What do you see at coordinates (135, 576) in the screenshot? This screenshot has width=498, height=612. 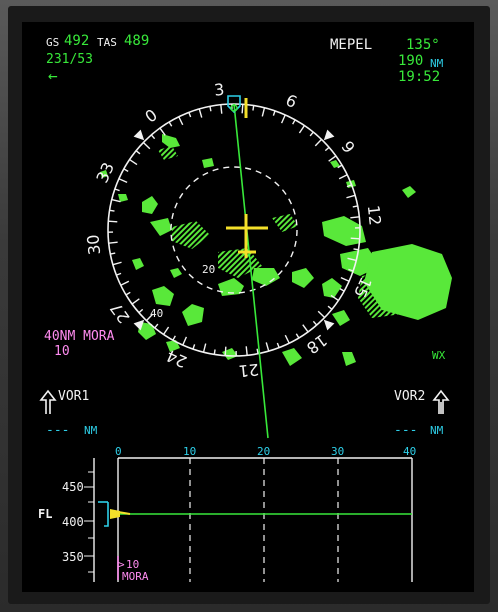 I see `vd-mora-label: MORA` at bounding box center [135, 576].